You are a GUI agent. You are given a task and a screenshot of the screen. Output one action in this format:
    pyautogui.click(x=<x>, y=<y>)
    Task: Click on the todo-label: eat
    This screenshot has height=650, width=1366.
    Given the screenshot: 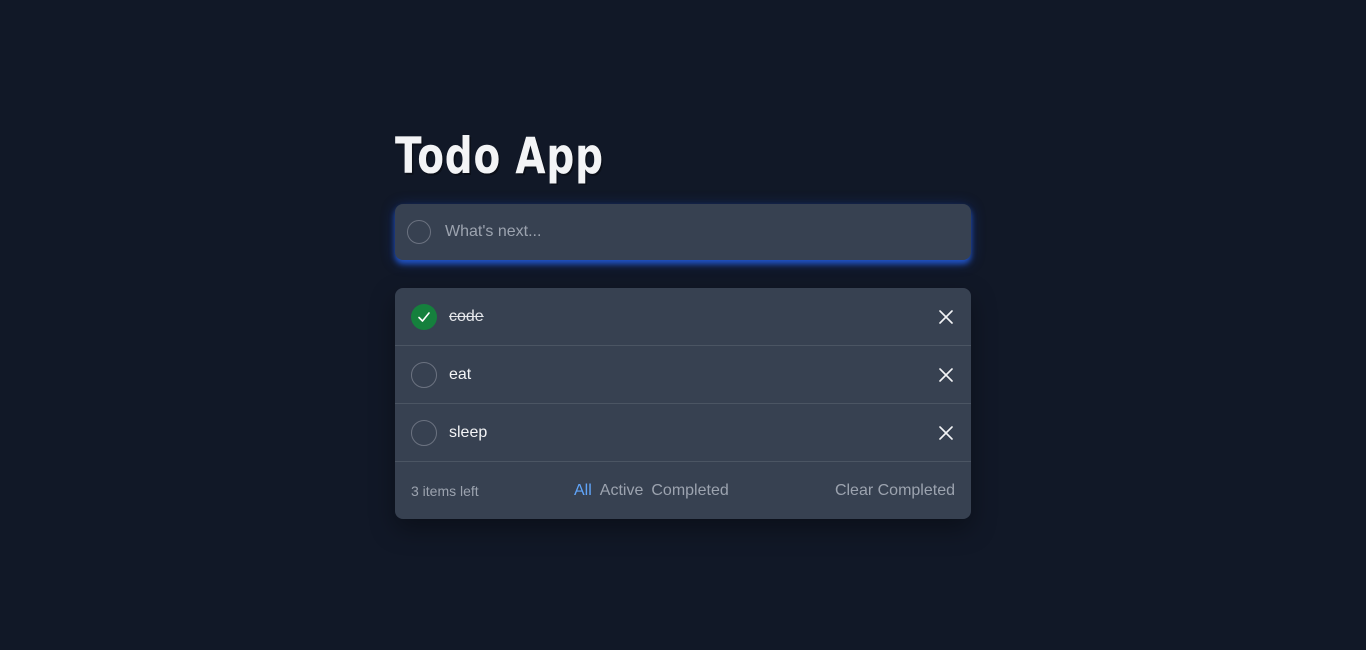 What is the action you would take?
    pyautogui.click(x=460, y=374)
    